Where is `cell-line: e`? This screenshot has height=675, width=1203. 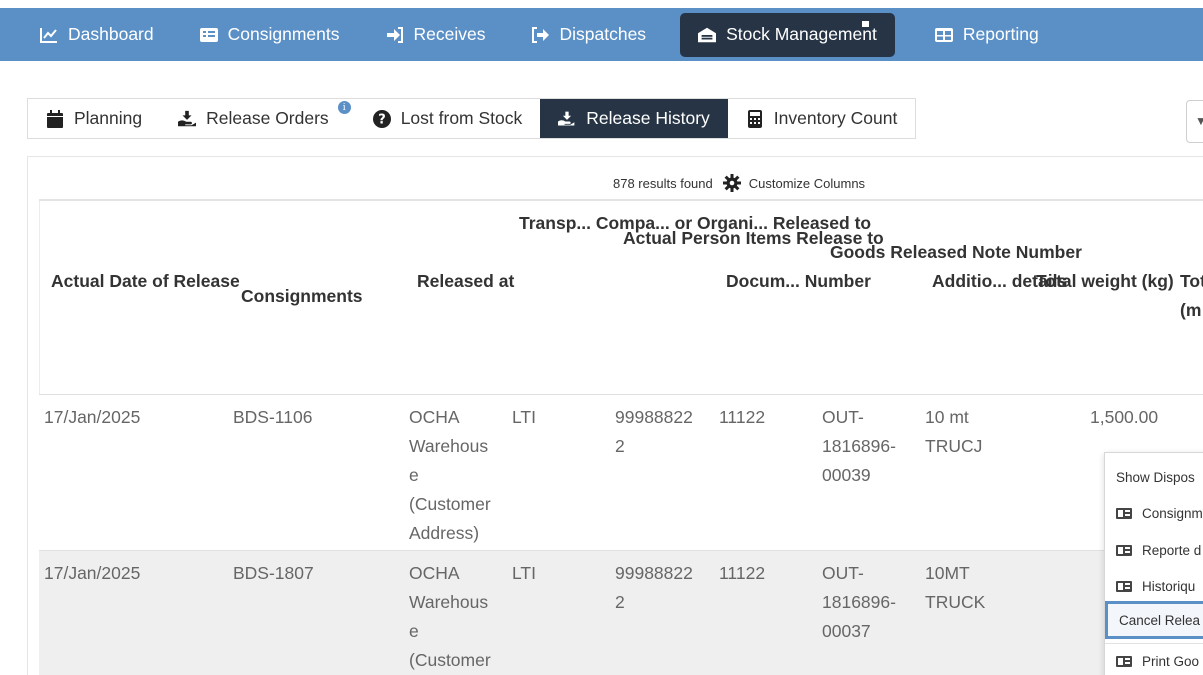 cell-line: e is located at coordinates (414, 475).